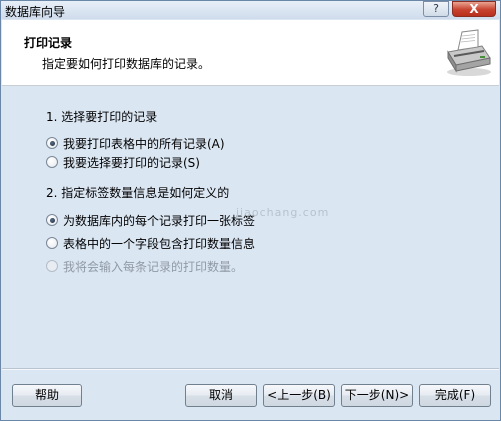  I want to click on help-button: 帮助, so click(47, 395).